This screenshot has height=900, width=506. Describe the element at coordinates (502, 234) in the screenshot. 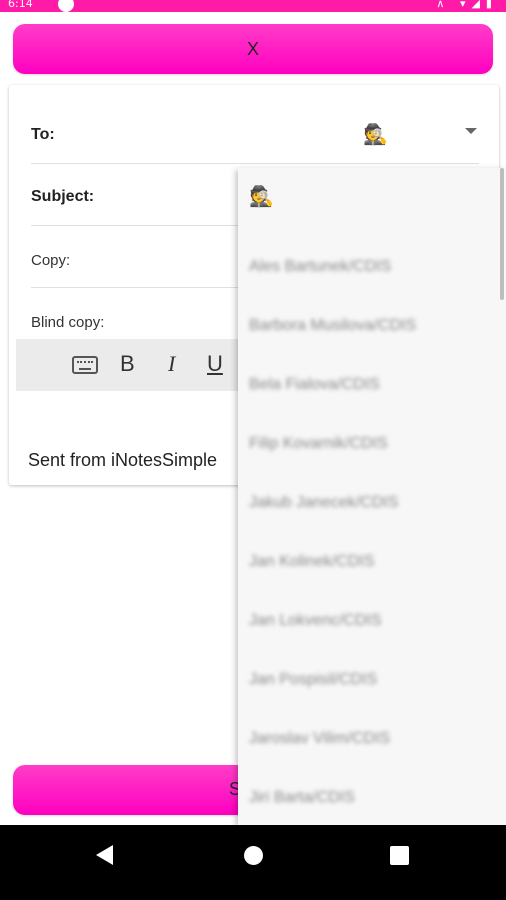

I see `scrollbar` at that location.